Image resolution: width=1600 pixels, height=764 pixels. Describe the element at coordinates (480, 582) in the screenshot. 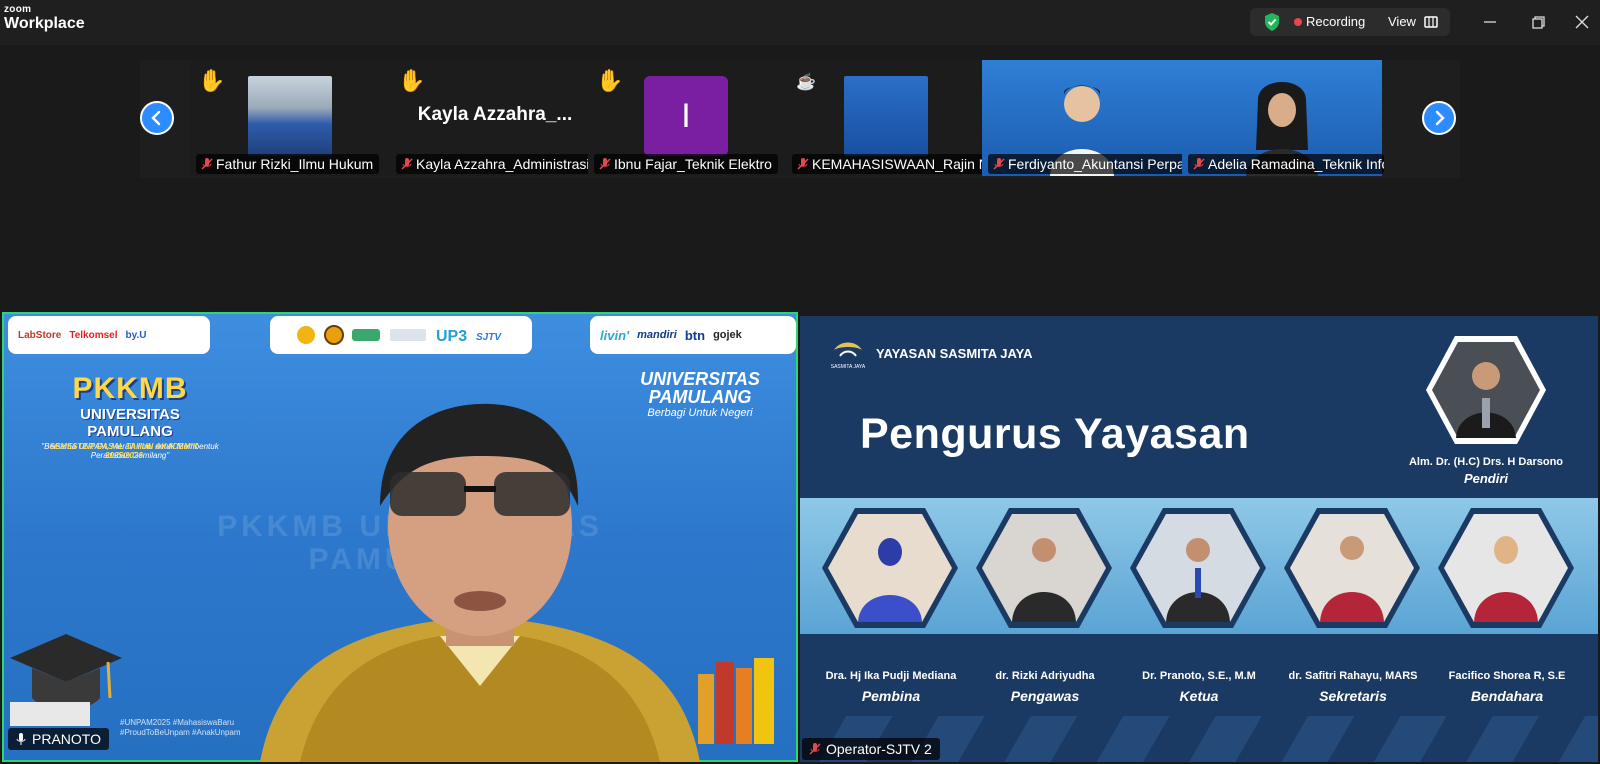

I see `presenter-video` at that location.